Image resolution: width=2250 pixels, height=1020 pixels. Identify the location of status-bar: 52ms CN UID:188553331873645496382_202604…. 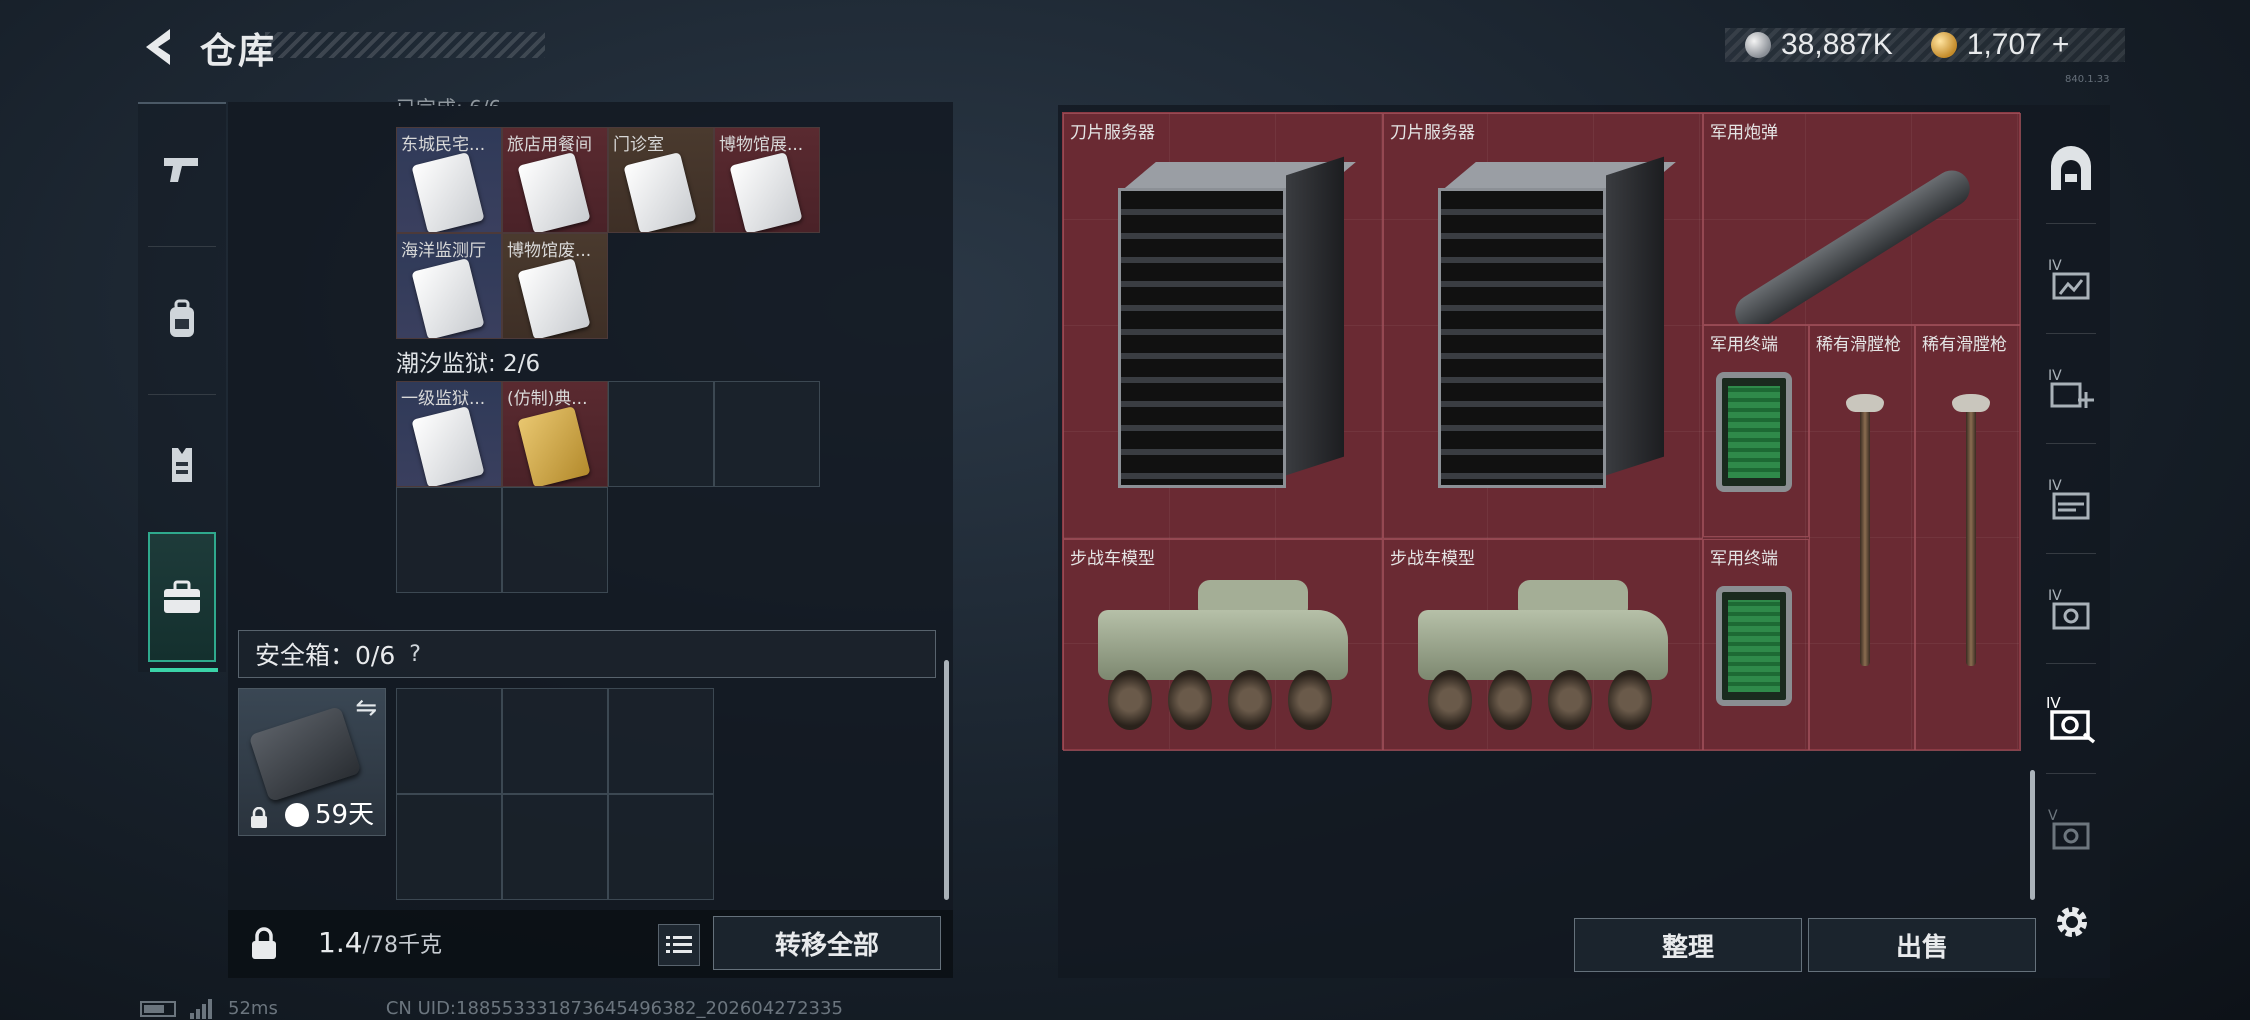
(491, 1008).